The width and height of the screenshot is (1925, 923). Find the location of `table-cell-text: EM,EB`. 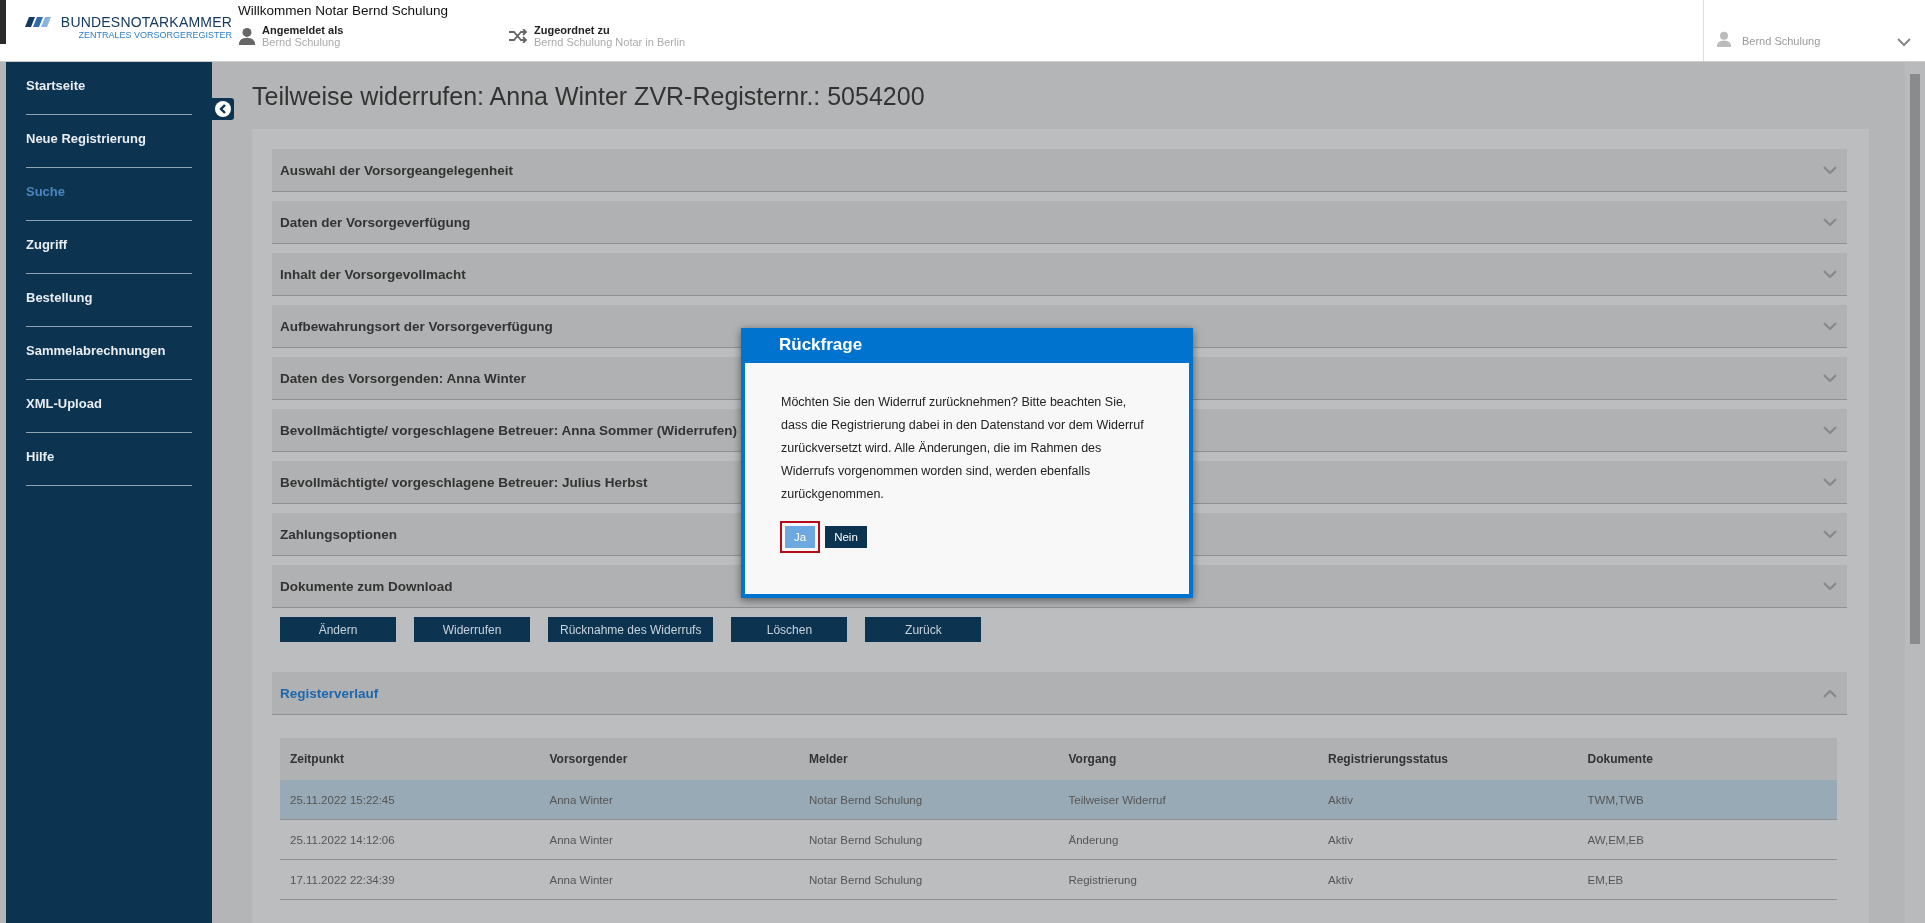

table-cell-text: EM,EB is located at coordinates (1605, 879).